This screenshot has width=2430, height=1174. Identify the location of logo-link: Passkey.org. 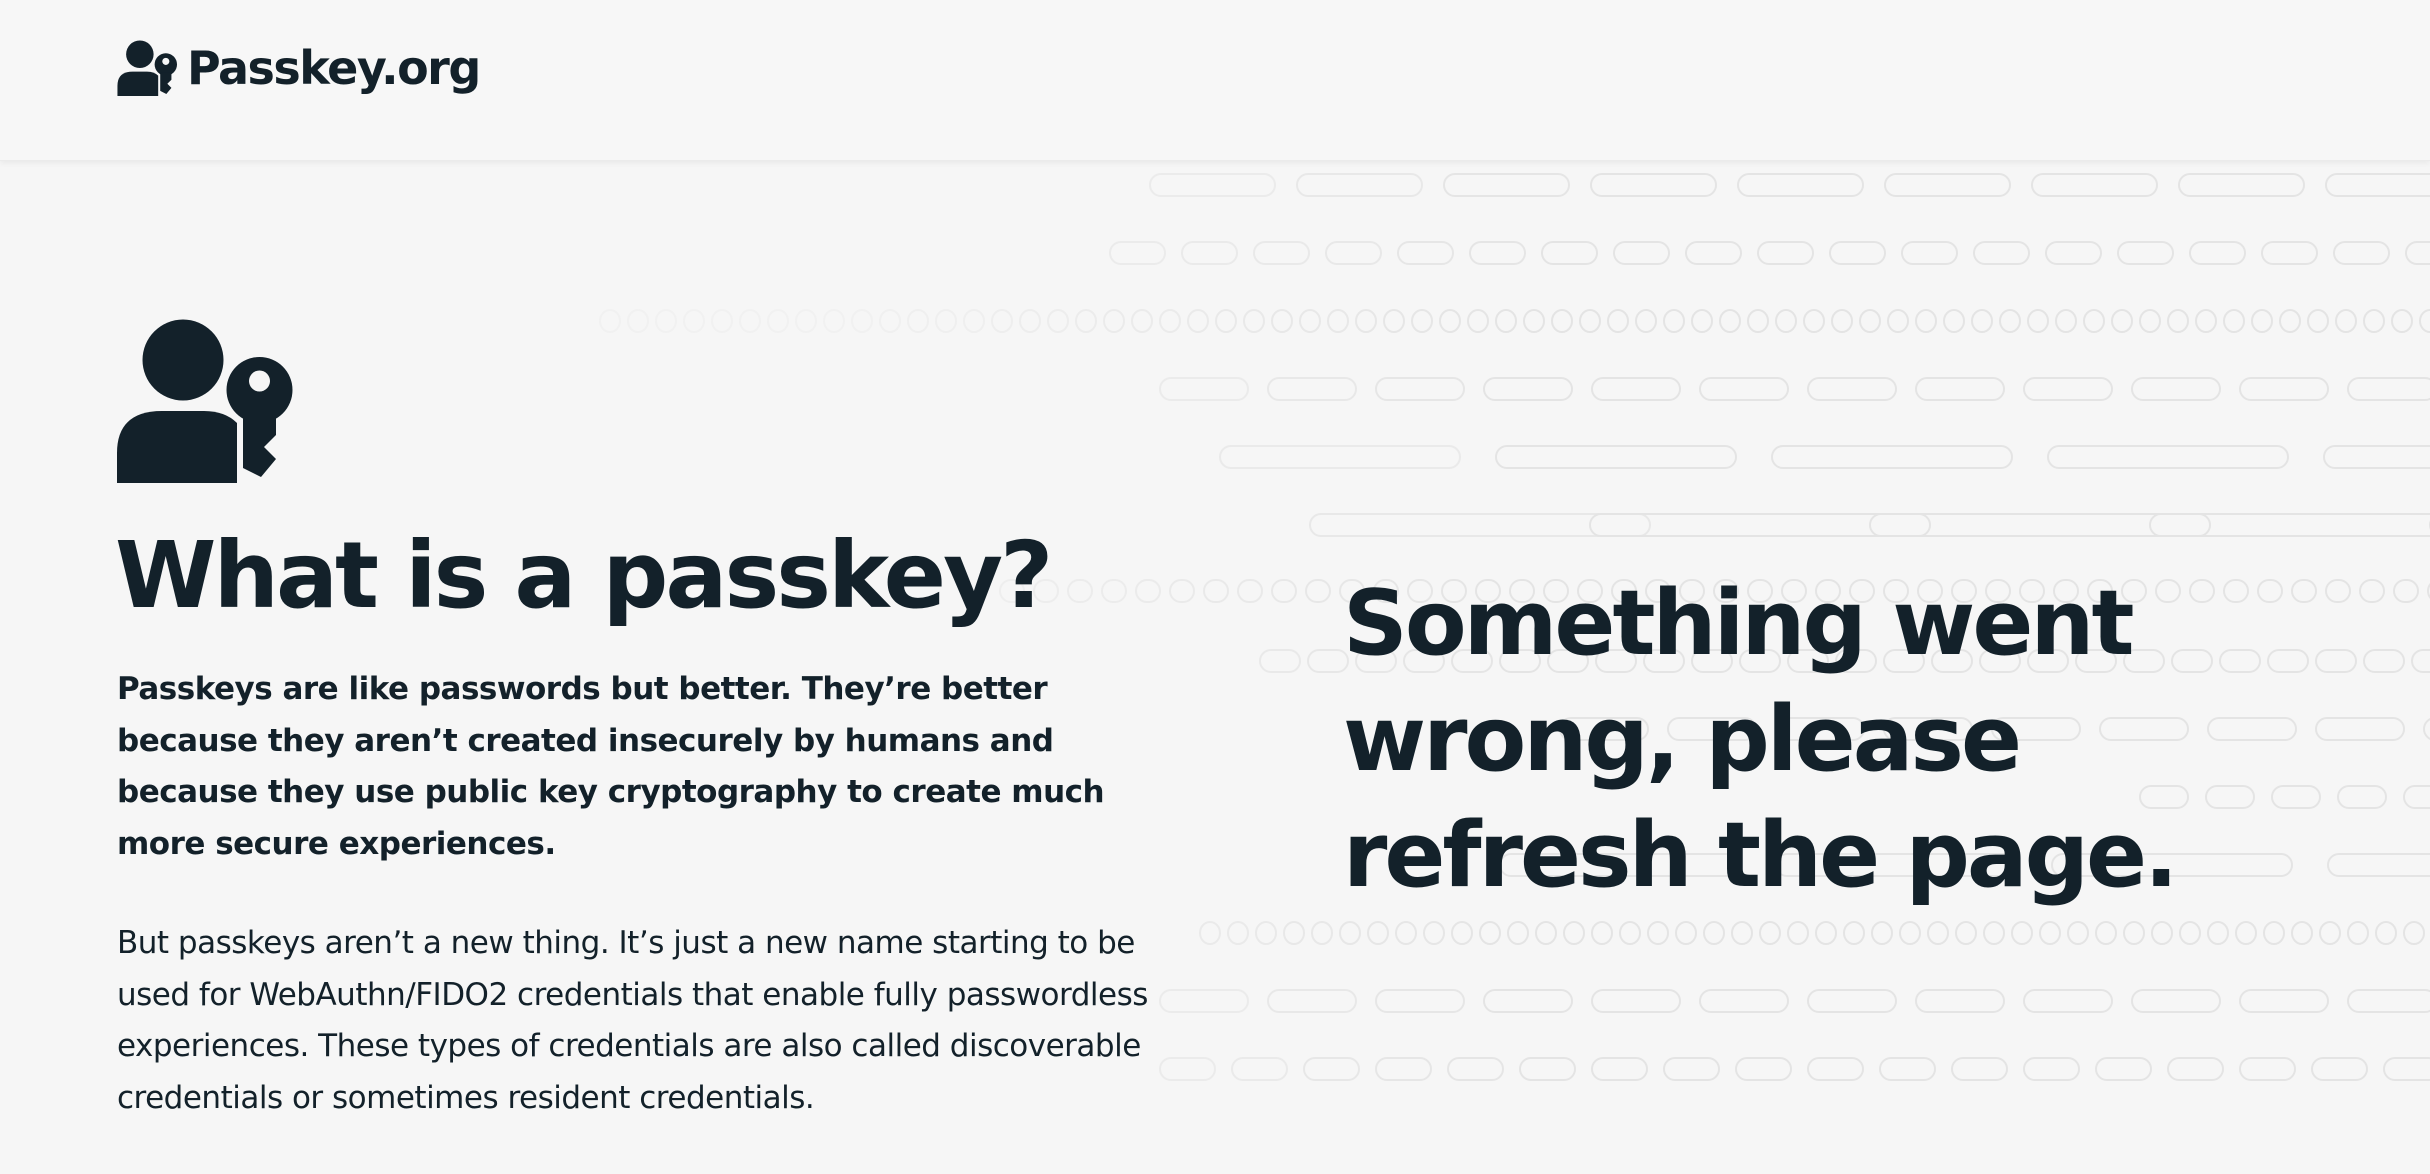
(299, 68).